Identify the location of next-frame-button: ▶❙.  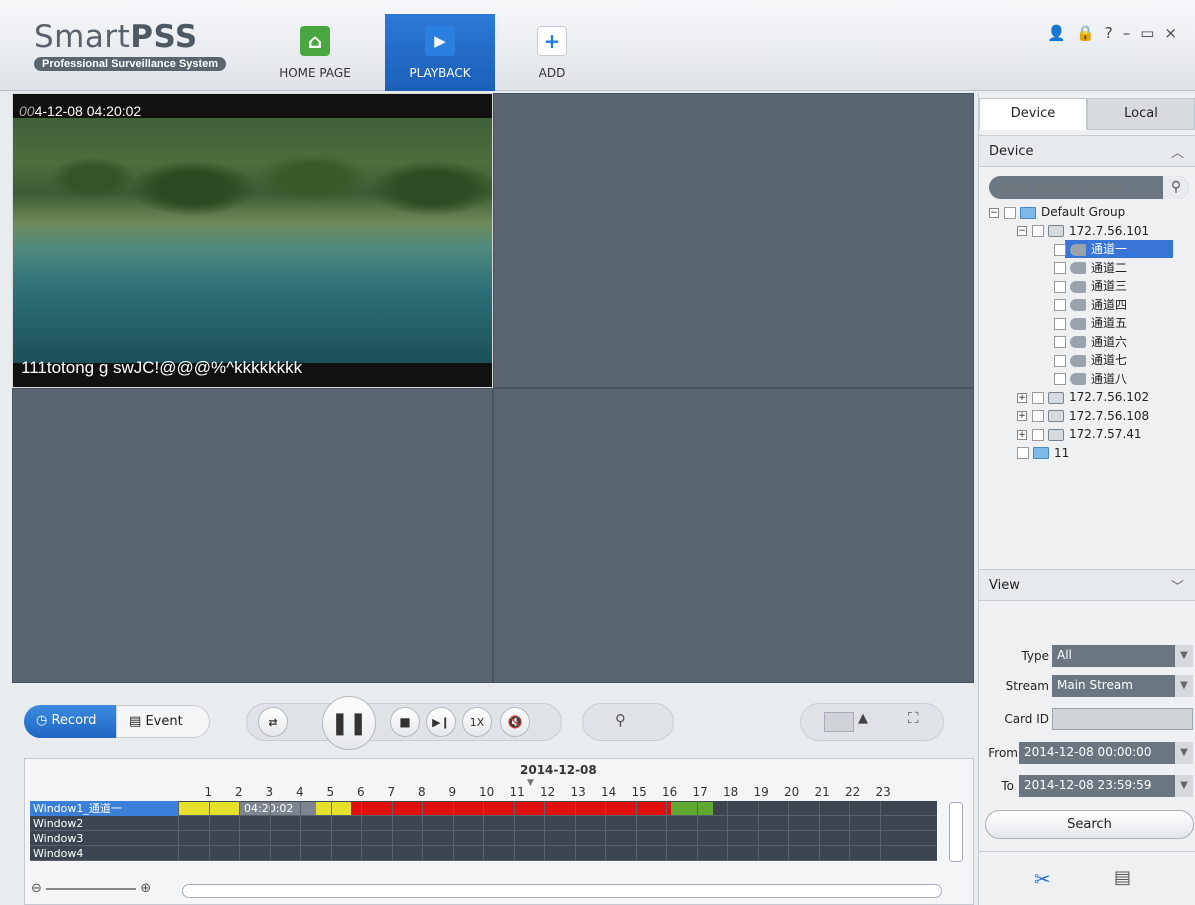
(441, 722).